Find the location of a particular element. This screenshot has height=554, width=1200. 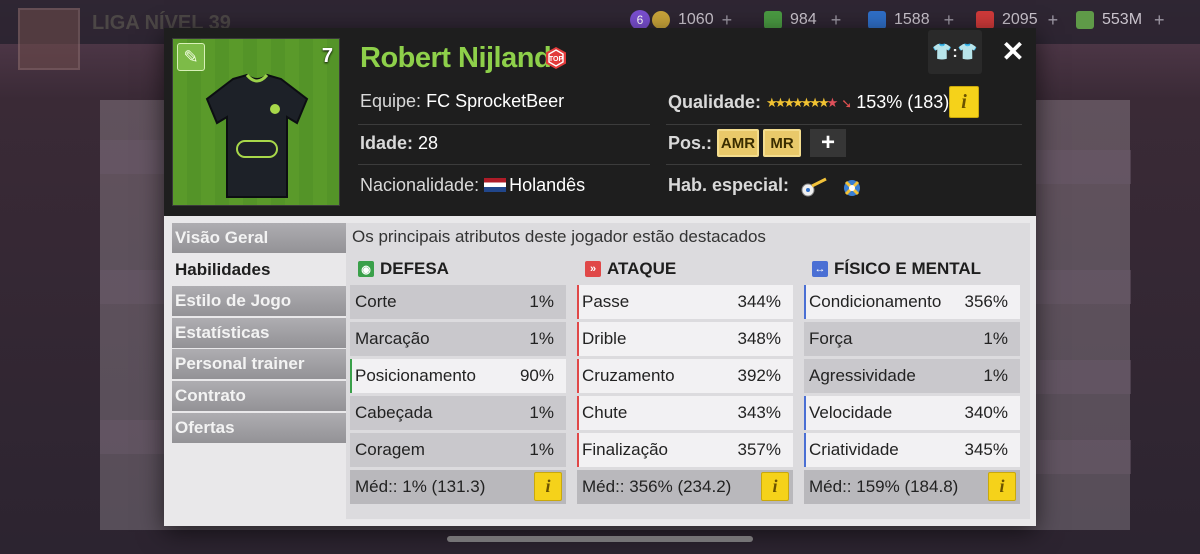

compare-shirts-button: 👕:👕 is located at coordinates (955, 52).